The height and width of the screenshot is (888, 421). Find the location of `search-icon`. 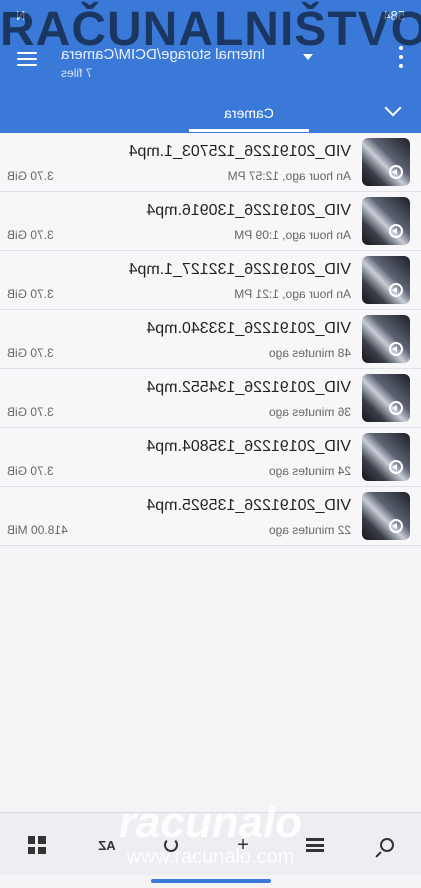

search-icon is located at coordinates (387, 845).